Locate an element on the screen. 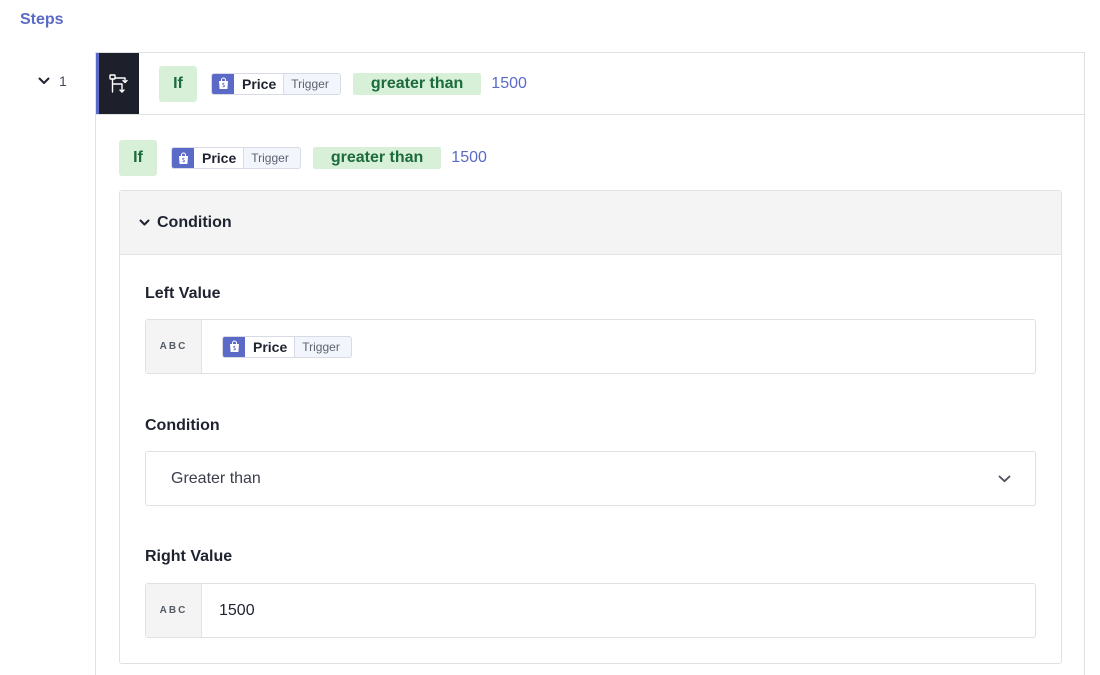 Image resolution: width=1100 pixels, height=675 pixels. step-type-icon-box is located at coordinates (117, 83).